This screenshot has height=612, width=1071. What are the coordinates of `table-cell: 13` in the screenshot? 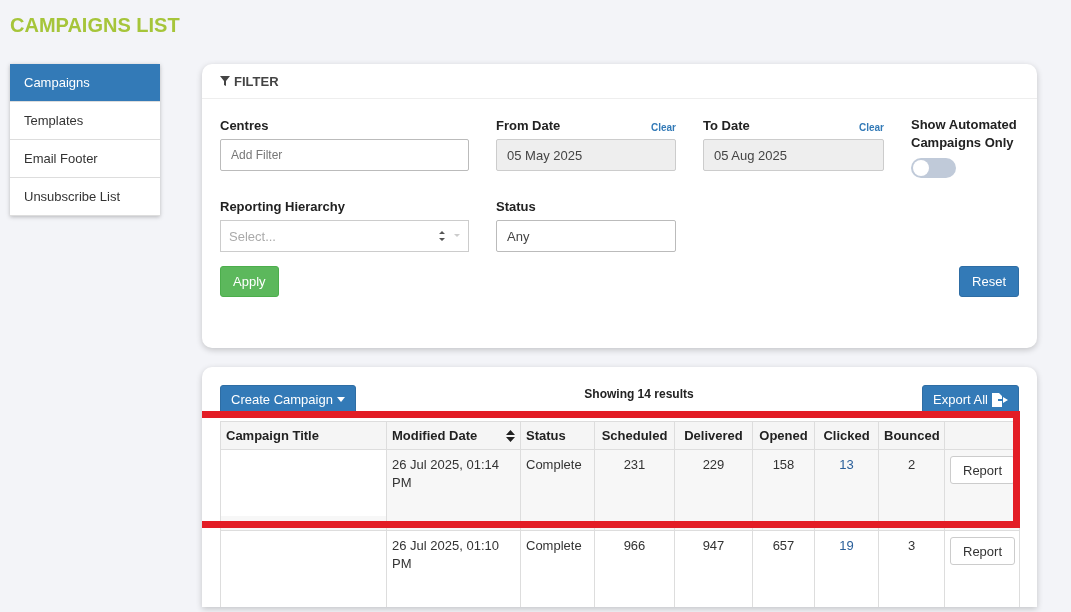 It's located at (846, 490).